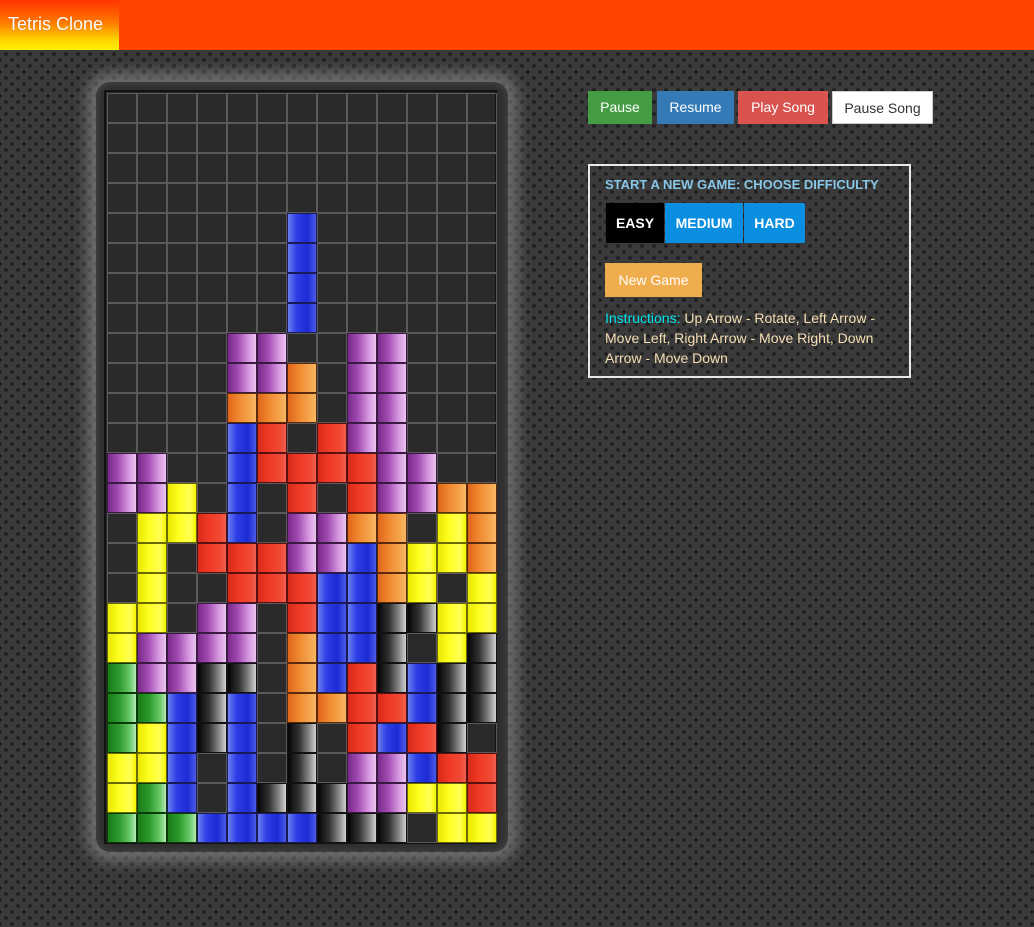  I want to click on new-game-button: New Game, so click(653, 280).